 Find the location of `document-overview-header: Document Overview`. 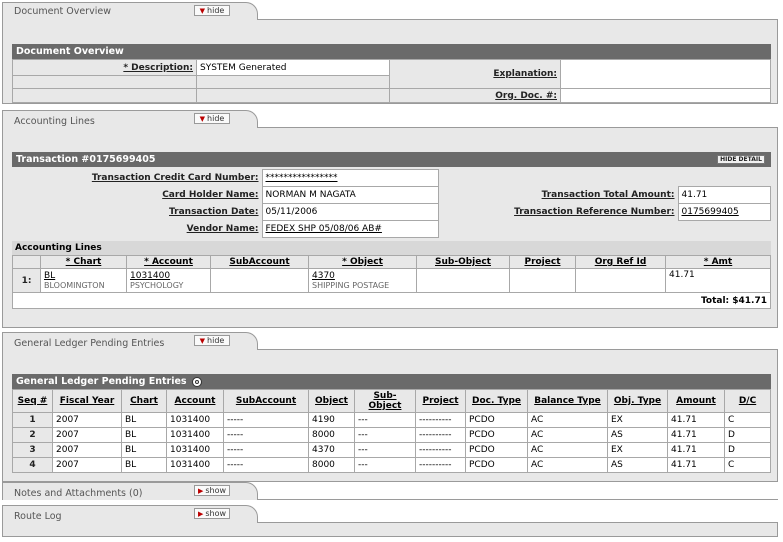

document-overview-header: Document Overview is located at coordinates (391, 51).